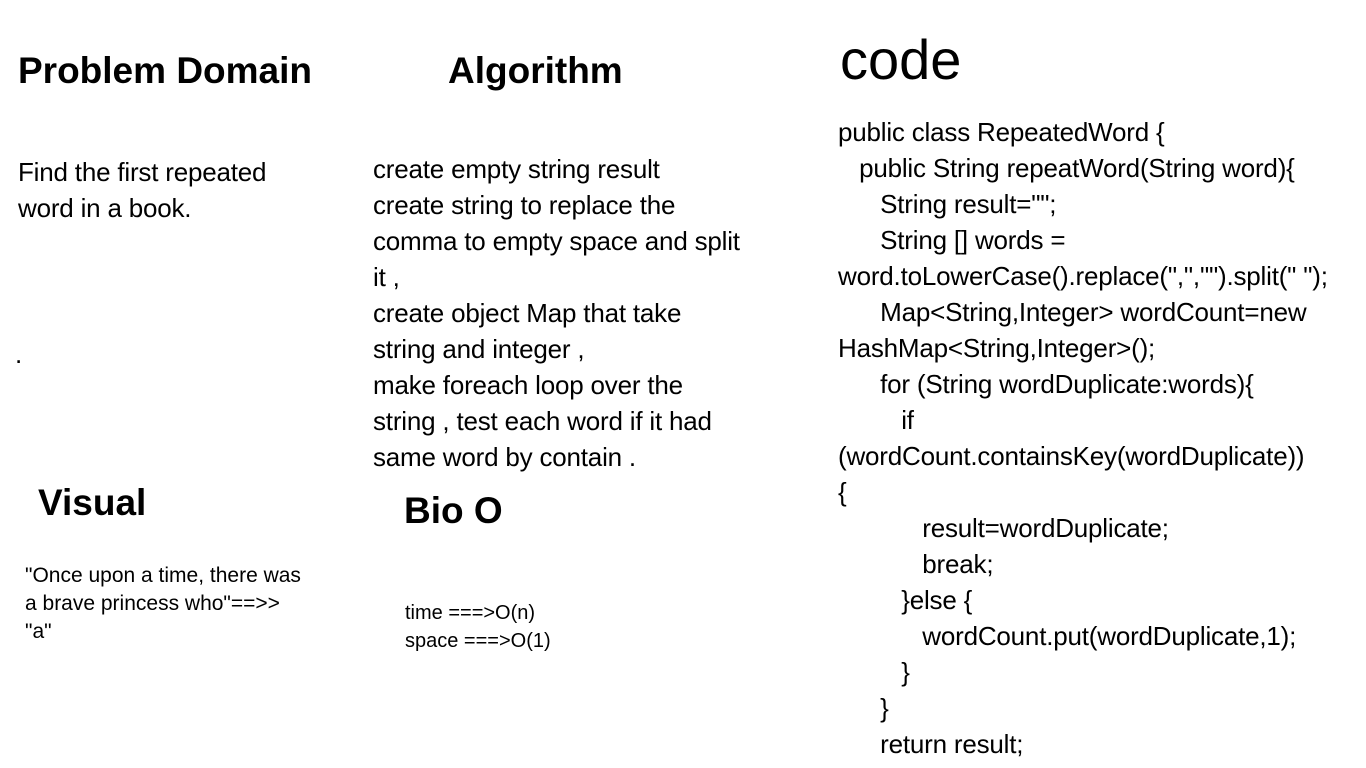 The width and height of the screenshot is (1366, 768). What do you see at coordinates (1072, 312) in the screenshot?
I see `code-line: Map<String,Integer> wordCount=new` at bounding box center [1072, 312].